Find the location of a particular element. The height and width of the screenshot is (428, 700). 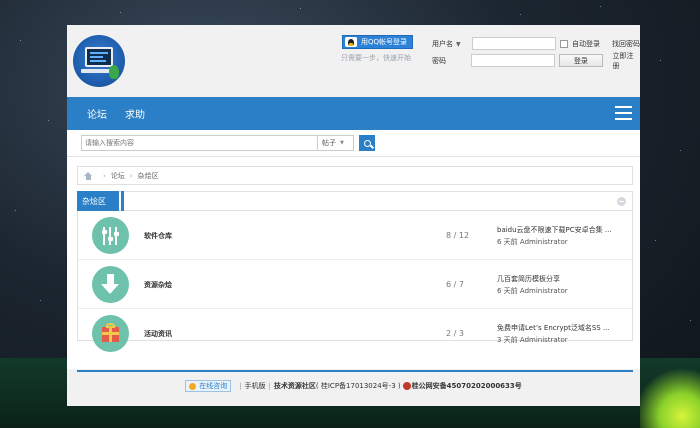

forum-name: 资源杂烩 is located at coordinates (158, 285).